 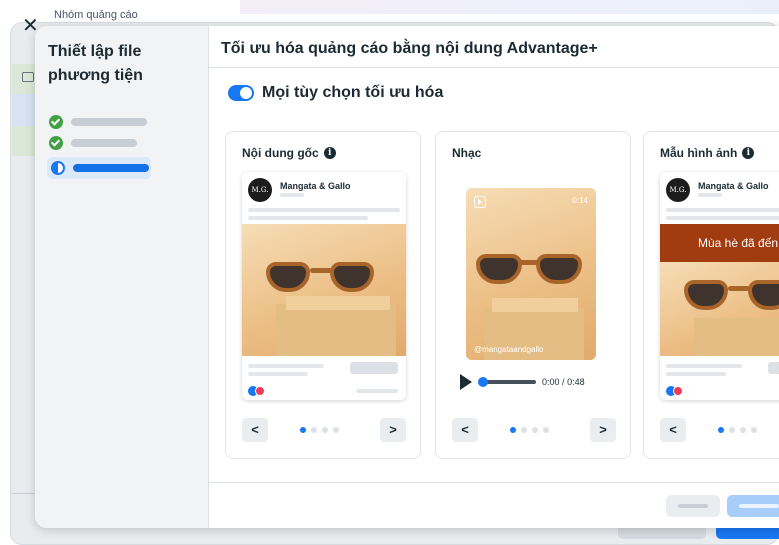 What do you see at coordinates (507, 382) in the screenshot?
I see `audio-progress-slider` at bounding box center [507, 382].